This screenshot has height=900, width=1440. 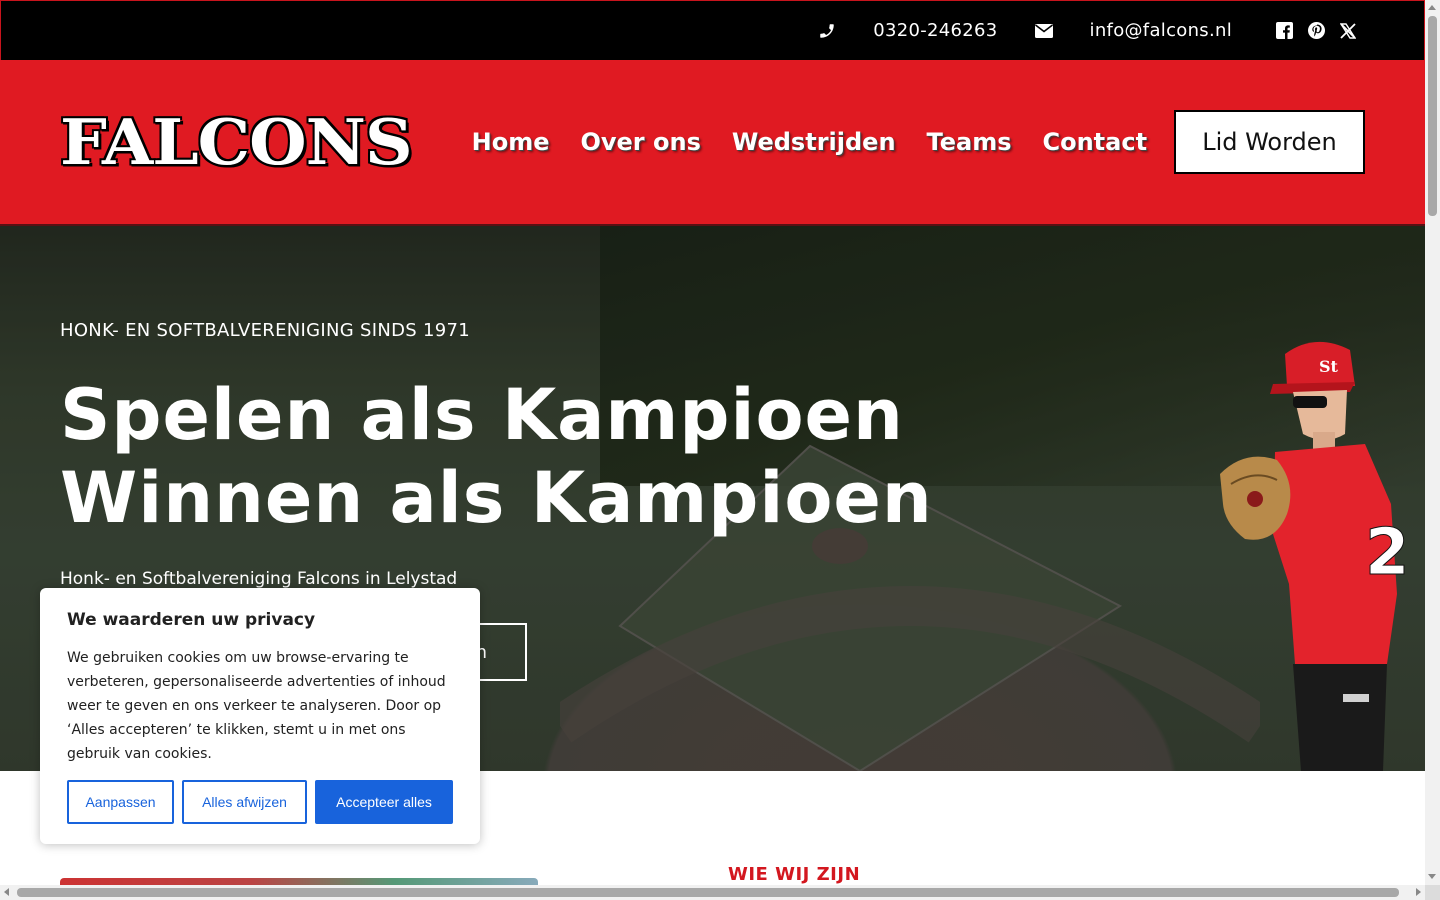 What do you see at coordinates (1385, 553) in the screenshot?
I see `svg-text: 2` at bounding box center [1385, 553].